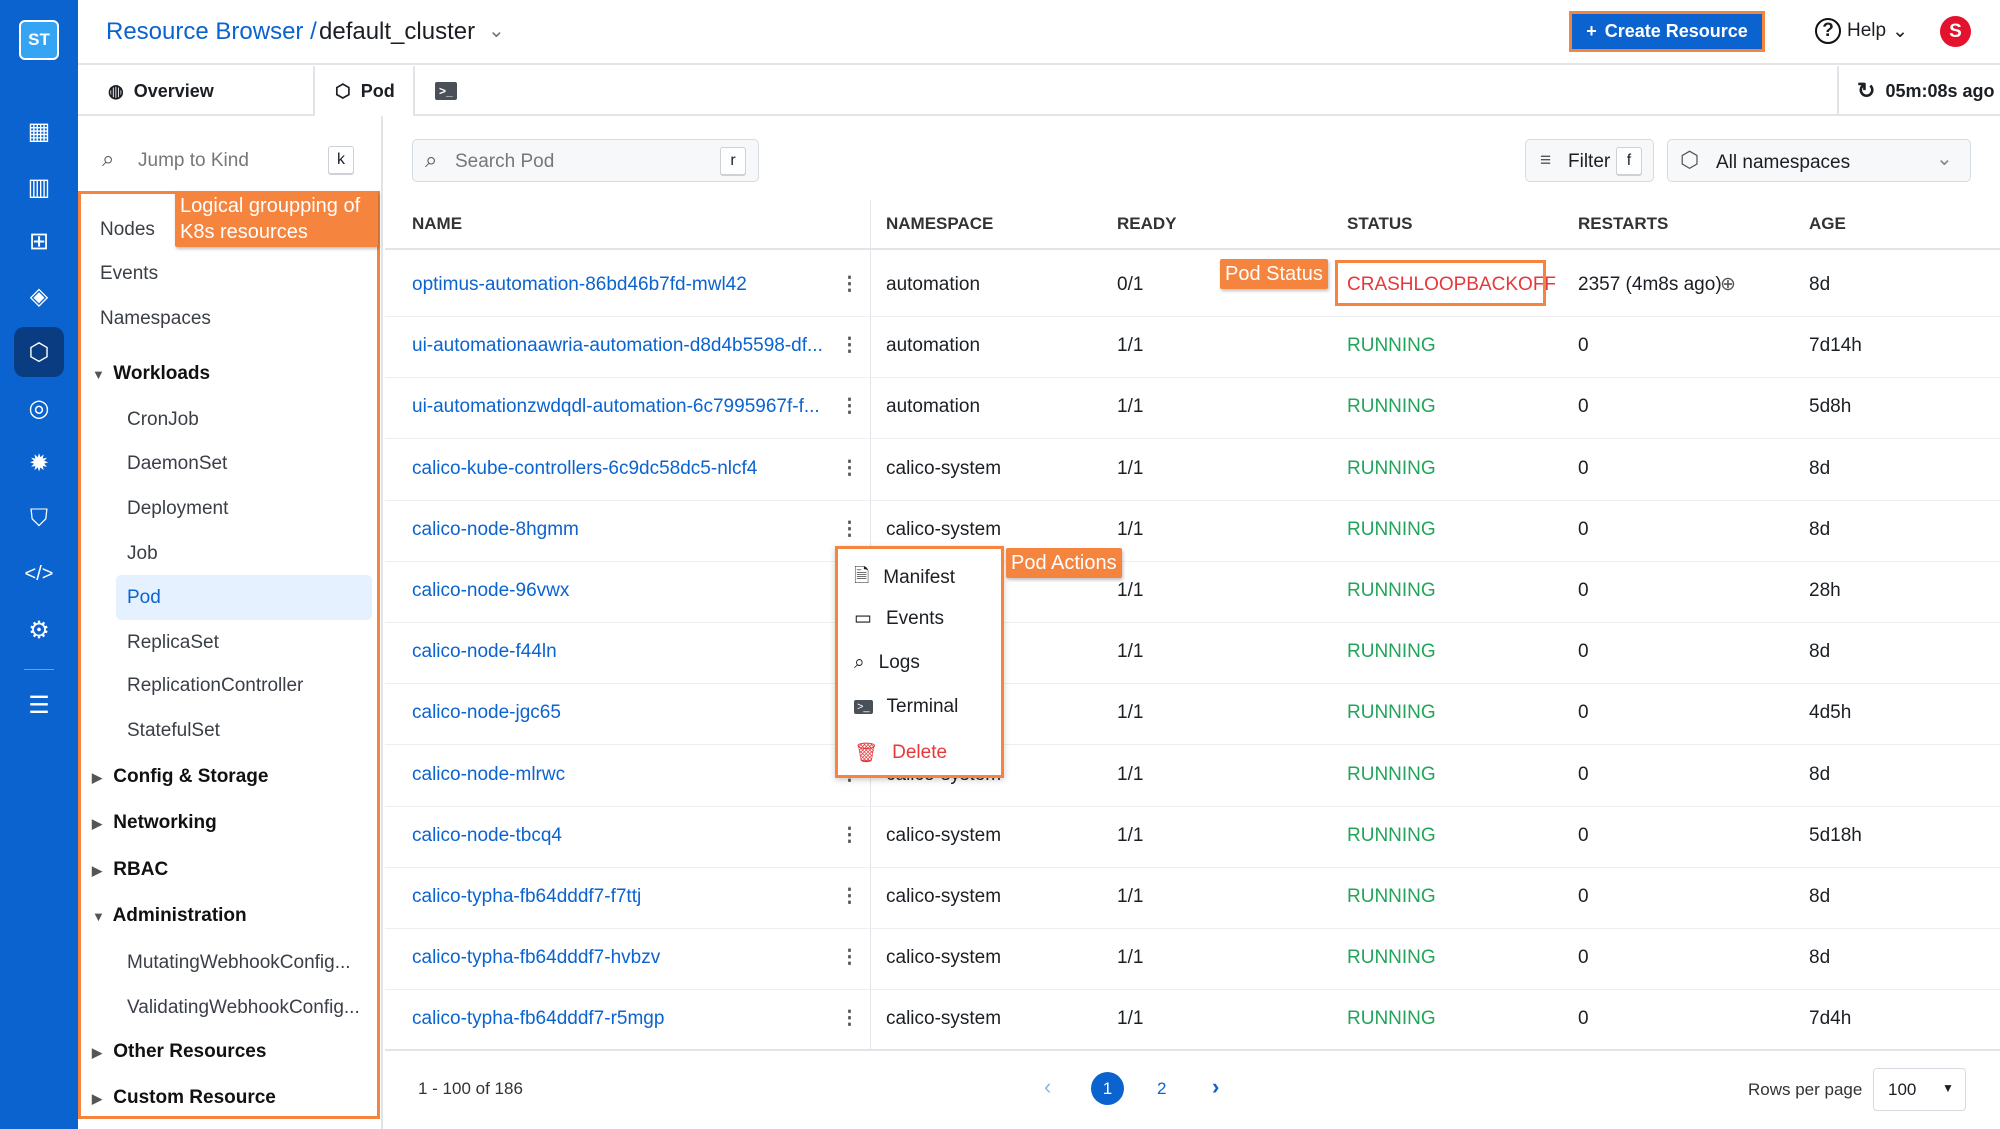 This screenshot has height=1129, width=2000. I want to click on tab-overview: ◍ Overview, so click(201, 91).